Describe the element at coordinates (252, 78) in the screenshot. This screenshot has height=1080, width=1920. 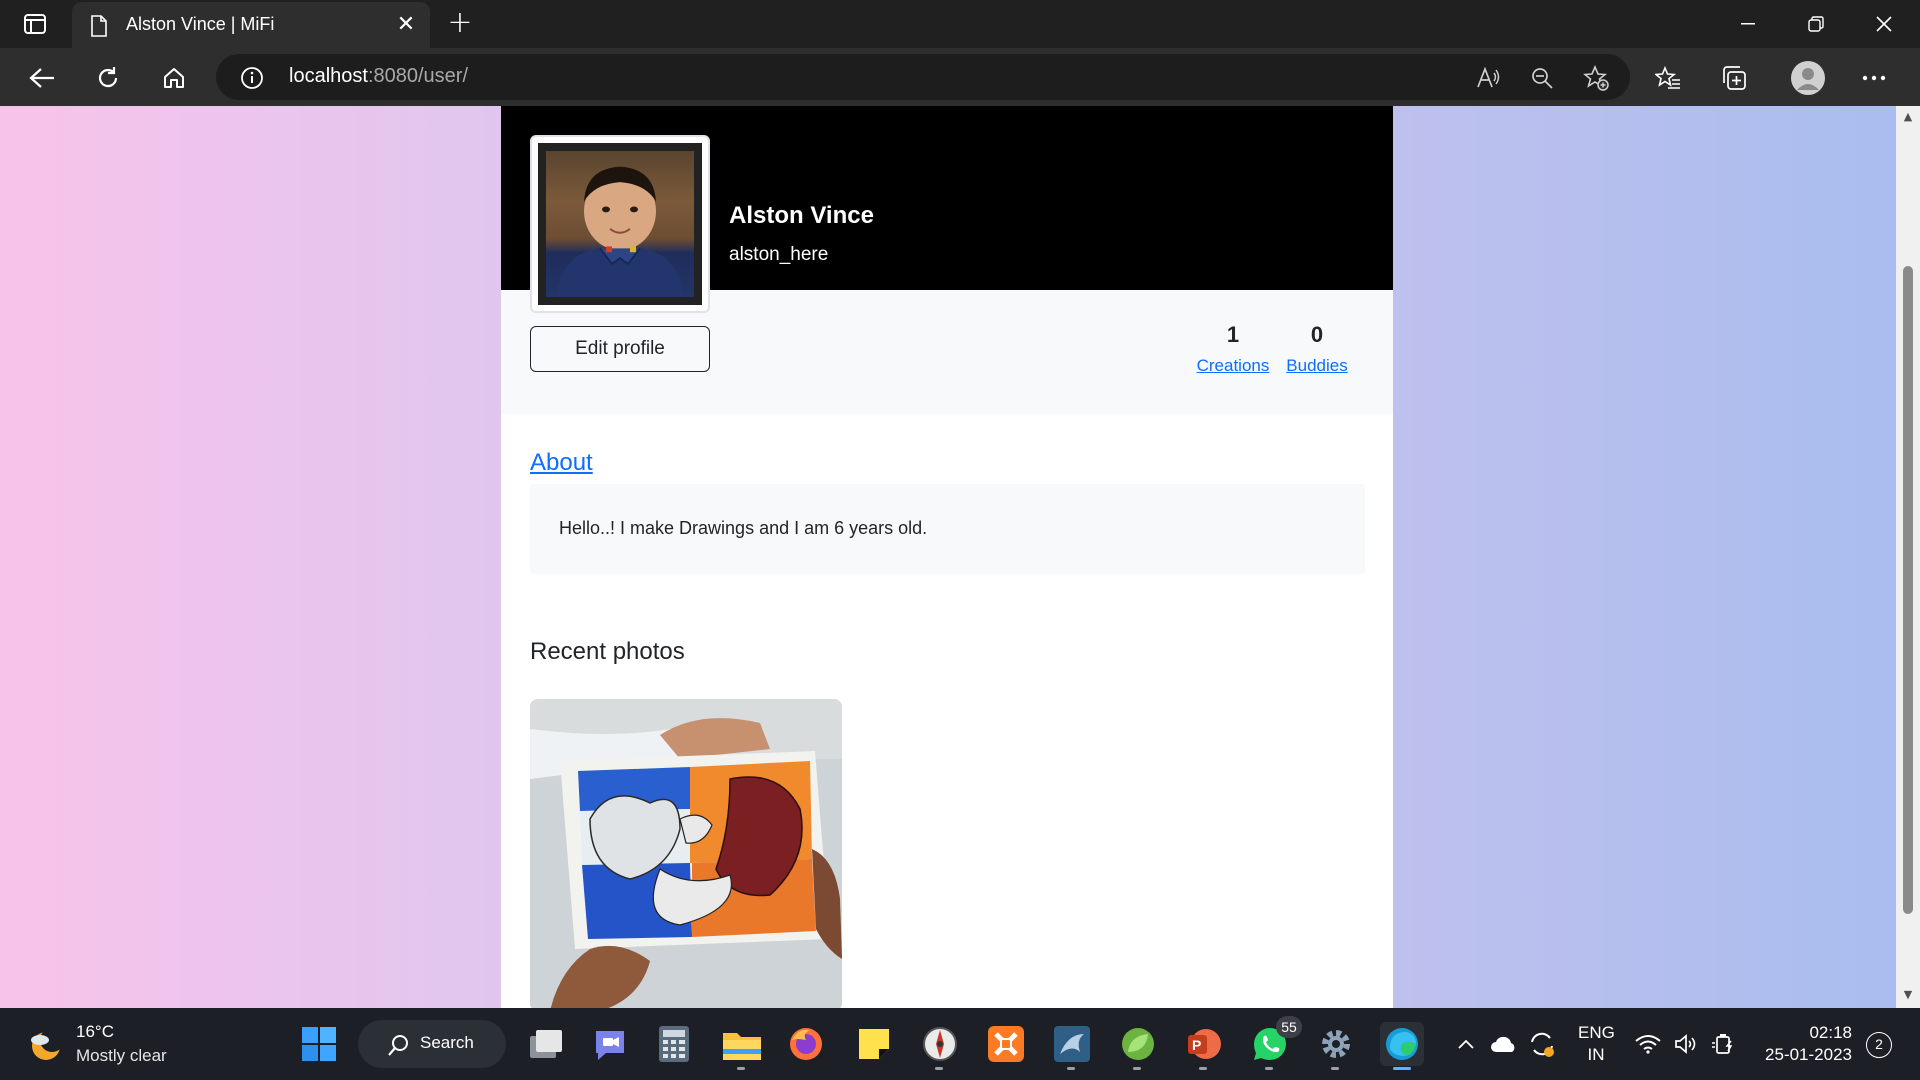
I see `site-info-icon` at that location.